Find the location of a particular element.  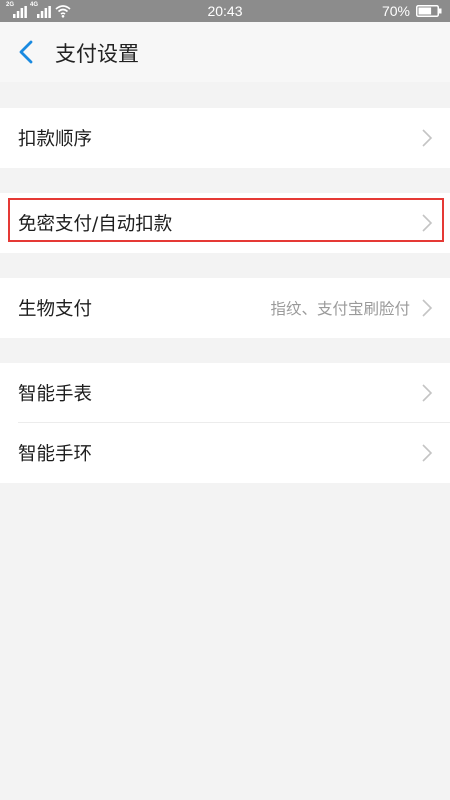

row-label: 免密支付/自动扣款 is located at coordinates (95, 224).